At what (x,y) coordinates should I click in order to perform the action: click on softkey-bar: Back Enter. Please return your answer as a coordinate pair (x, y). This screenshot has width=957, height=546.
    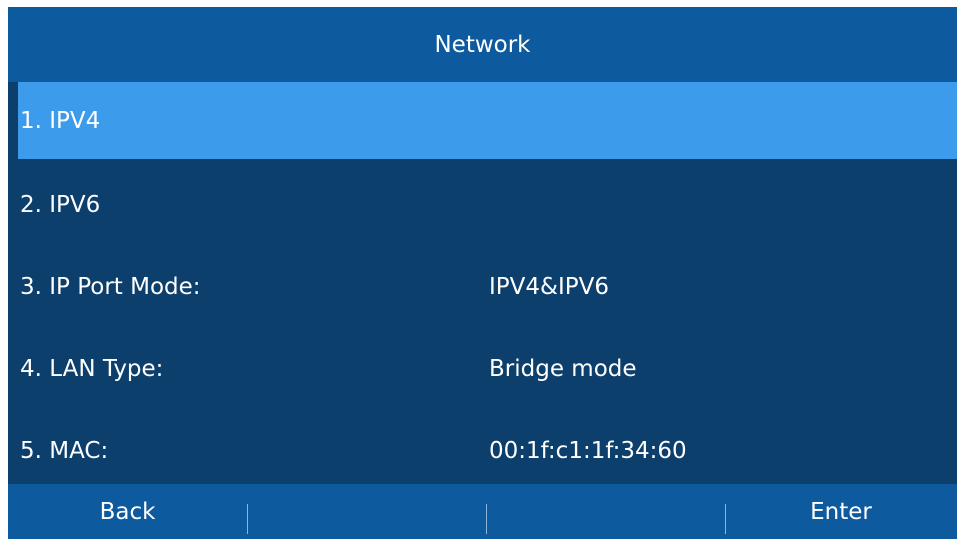
    Looking at the image, I should click on (482, 511).